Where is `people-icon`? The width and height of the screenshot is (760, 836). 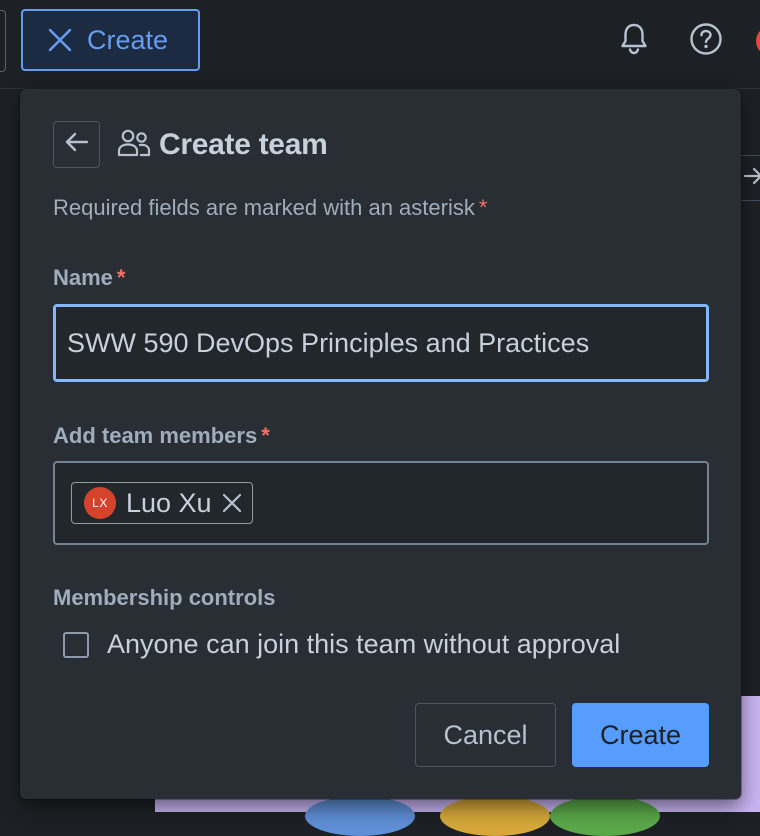 people-icon is located at coordinates (134, 145).